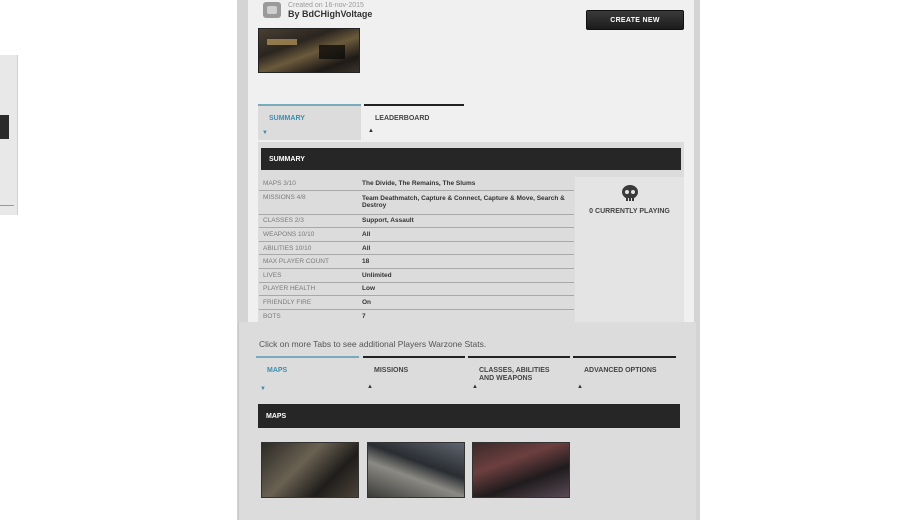  What do you see at coordinates (366, 262) in the screenshot?
I see `row-value: 18` at bounding box center [366, 262].